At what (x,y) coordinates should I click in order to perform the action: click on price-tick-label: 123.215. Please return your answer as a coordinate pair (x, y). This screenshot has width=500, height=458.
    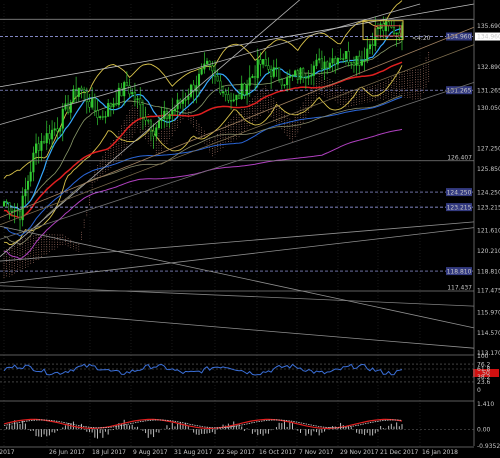
    Looking at the image, I should click on (488, 207).